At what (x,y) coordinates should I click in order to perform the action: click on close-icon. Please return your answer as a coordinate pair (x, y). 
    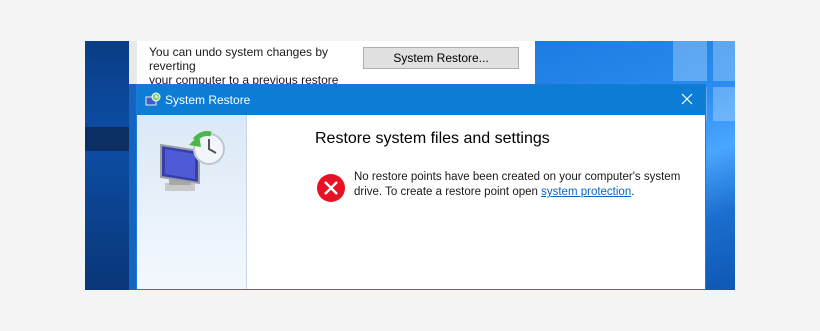
    Looking at the image, I should click on (687, 99).